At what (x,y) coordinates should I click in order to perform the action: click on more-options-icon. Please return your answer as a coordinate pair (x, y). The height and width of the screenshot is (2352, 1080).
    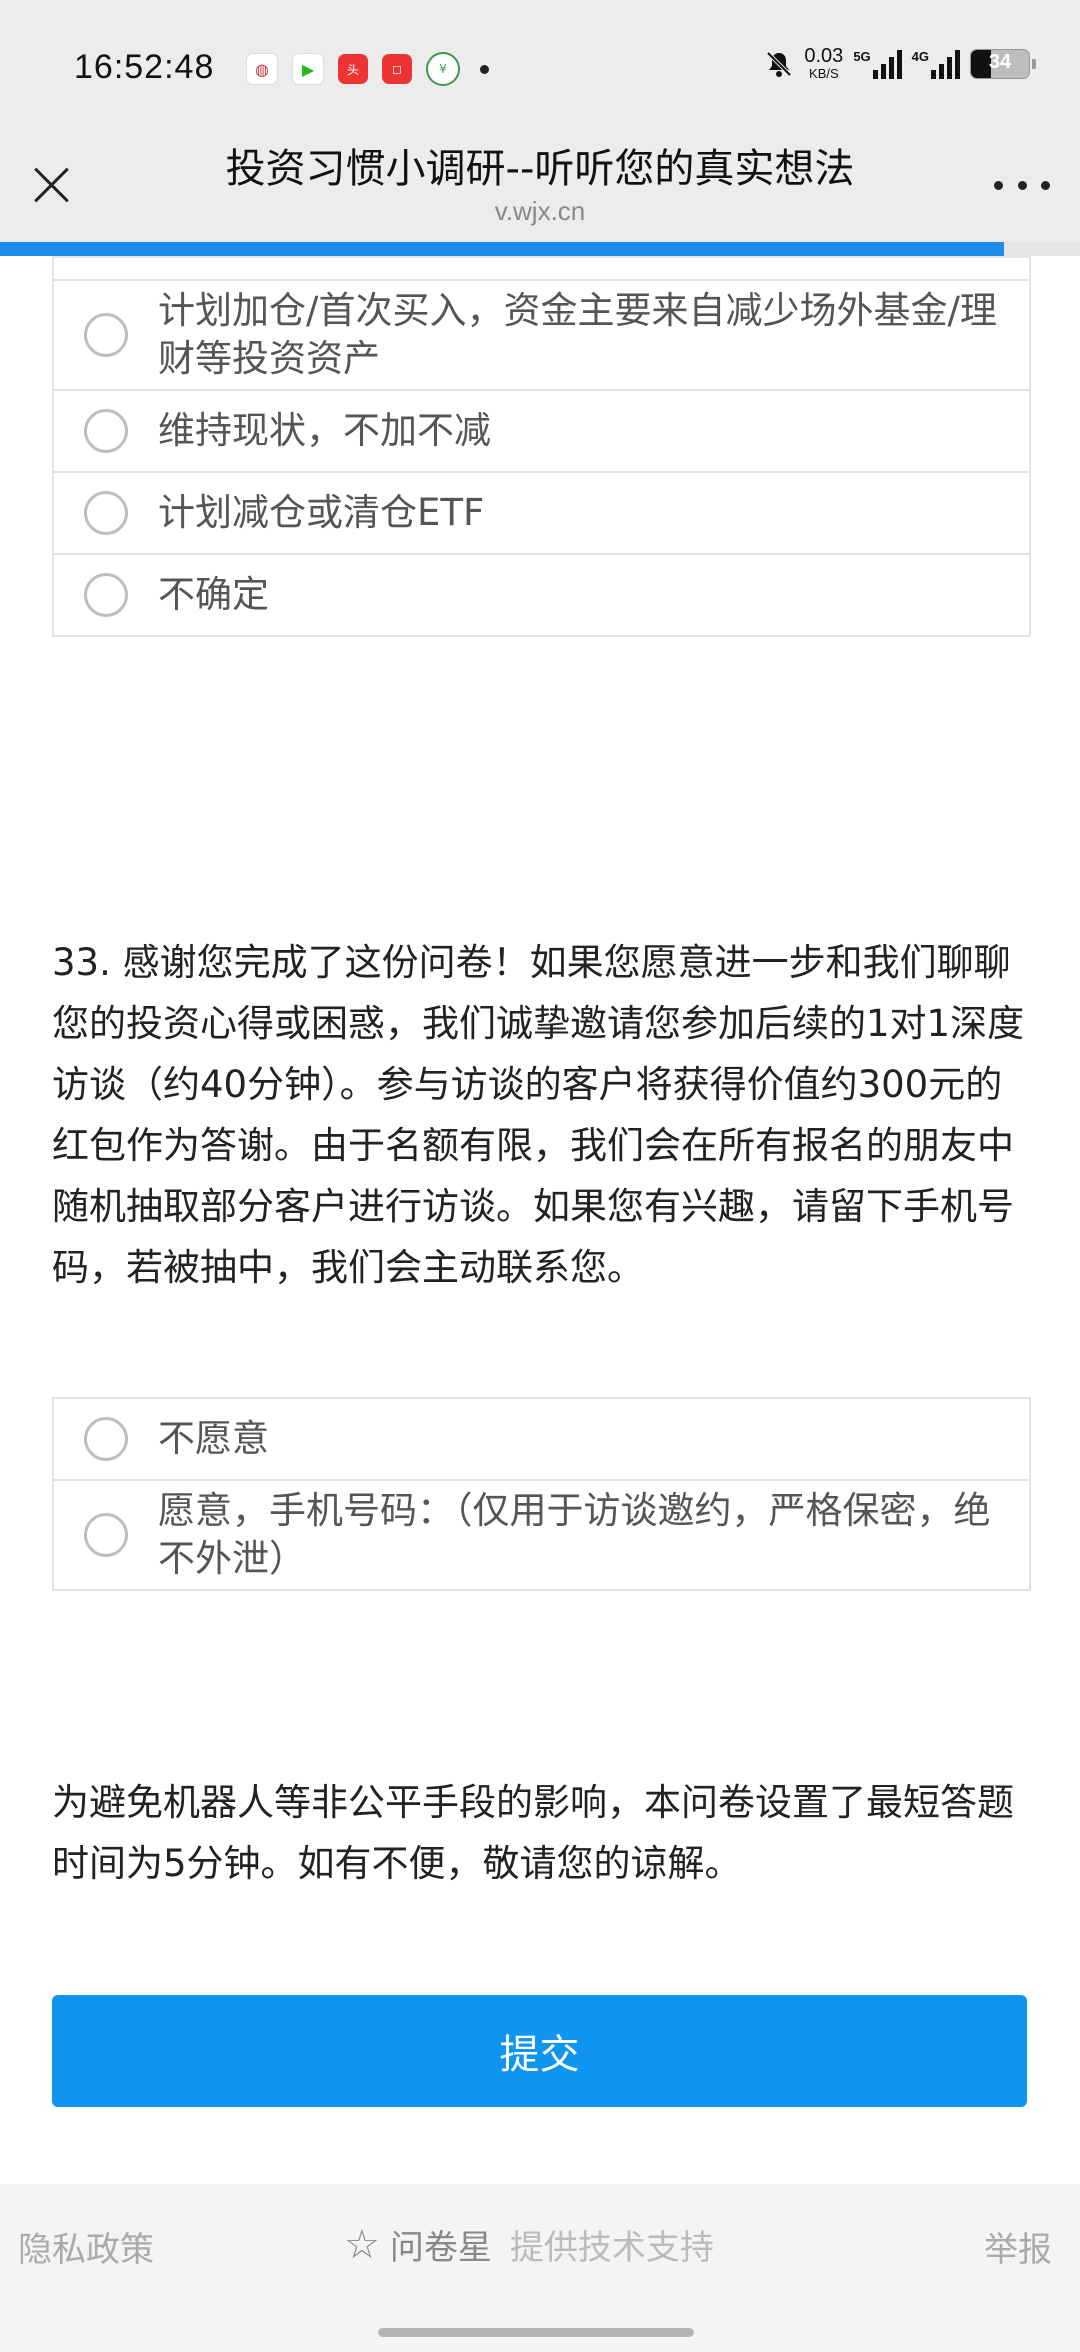
    Looking at the image, I should click on (1022, 185).